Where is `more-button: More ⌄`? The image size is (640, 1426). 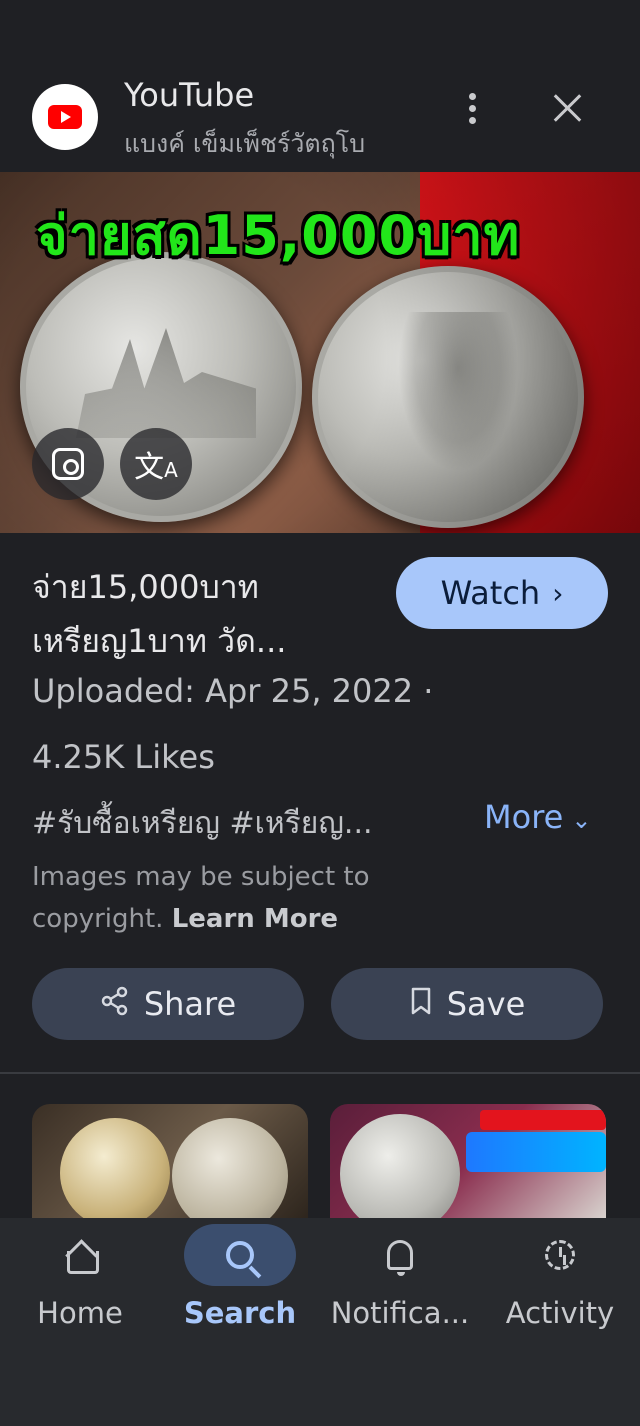 more-button: More ⌄ is located at coordinates (537, 817).